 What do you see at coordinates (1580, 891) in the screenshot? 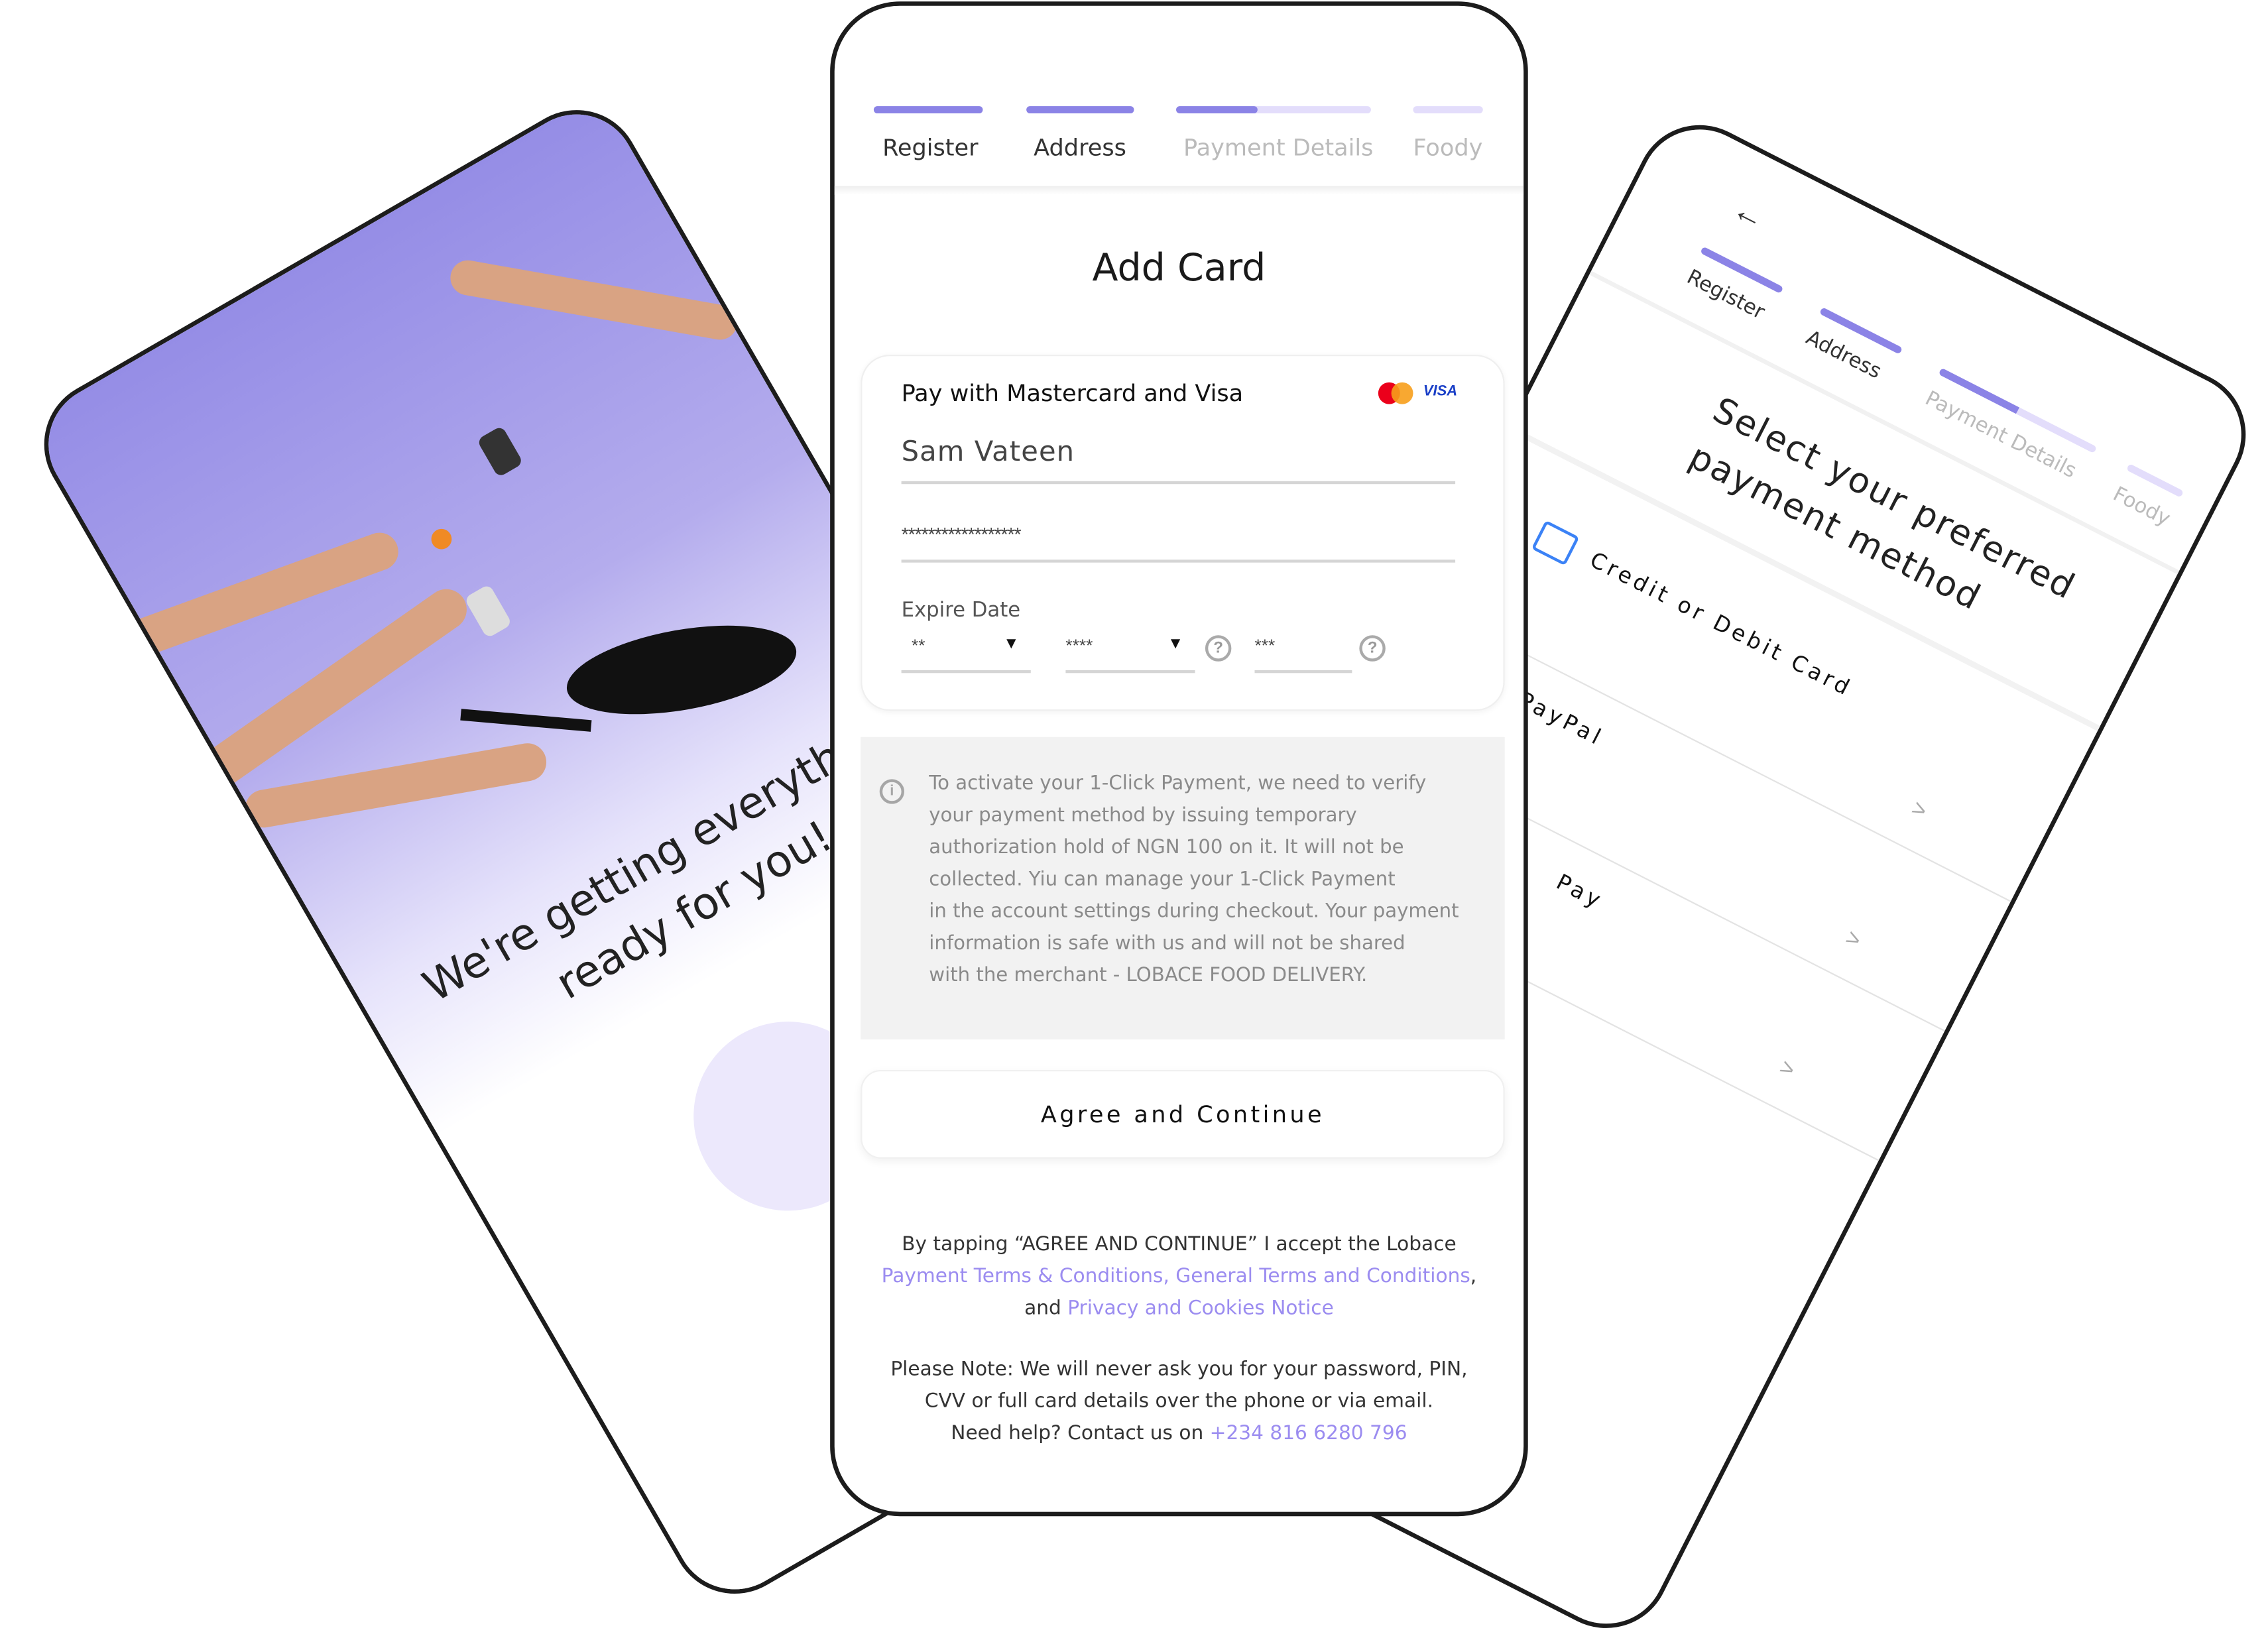
I see `method-label: Pay` at bounding box center [1580, 891].